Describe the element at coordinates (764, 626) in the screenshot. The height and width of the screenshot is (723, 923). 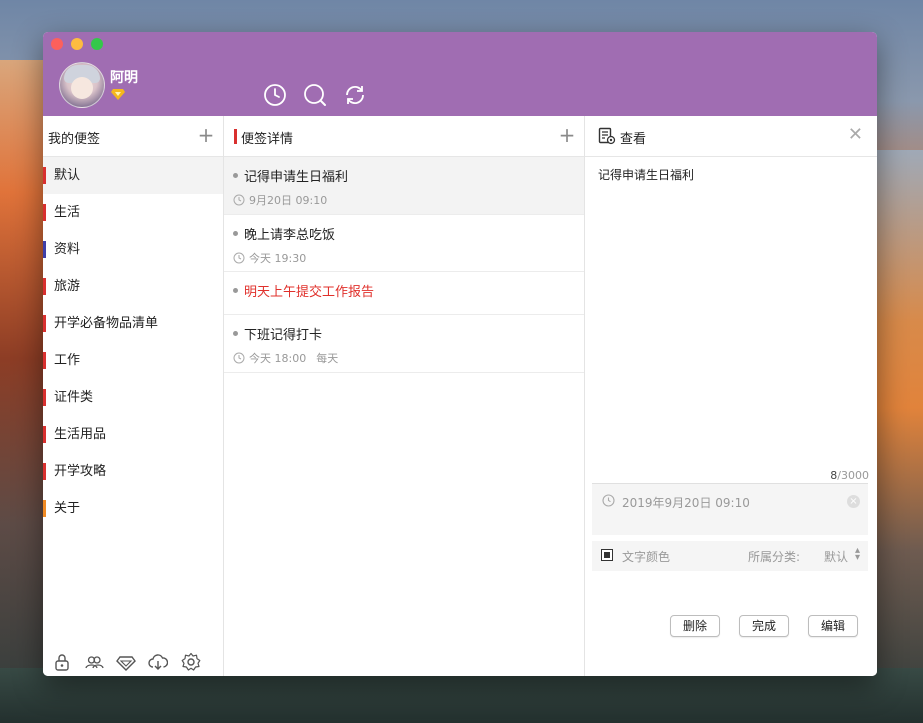
I see `done-button: 完成` at that location.